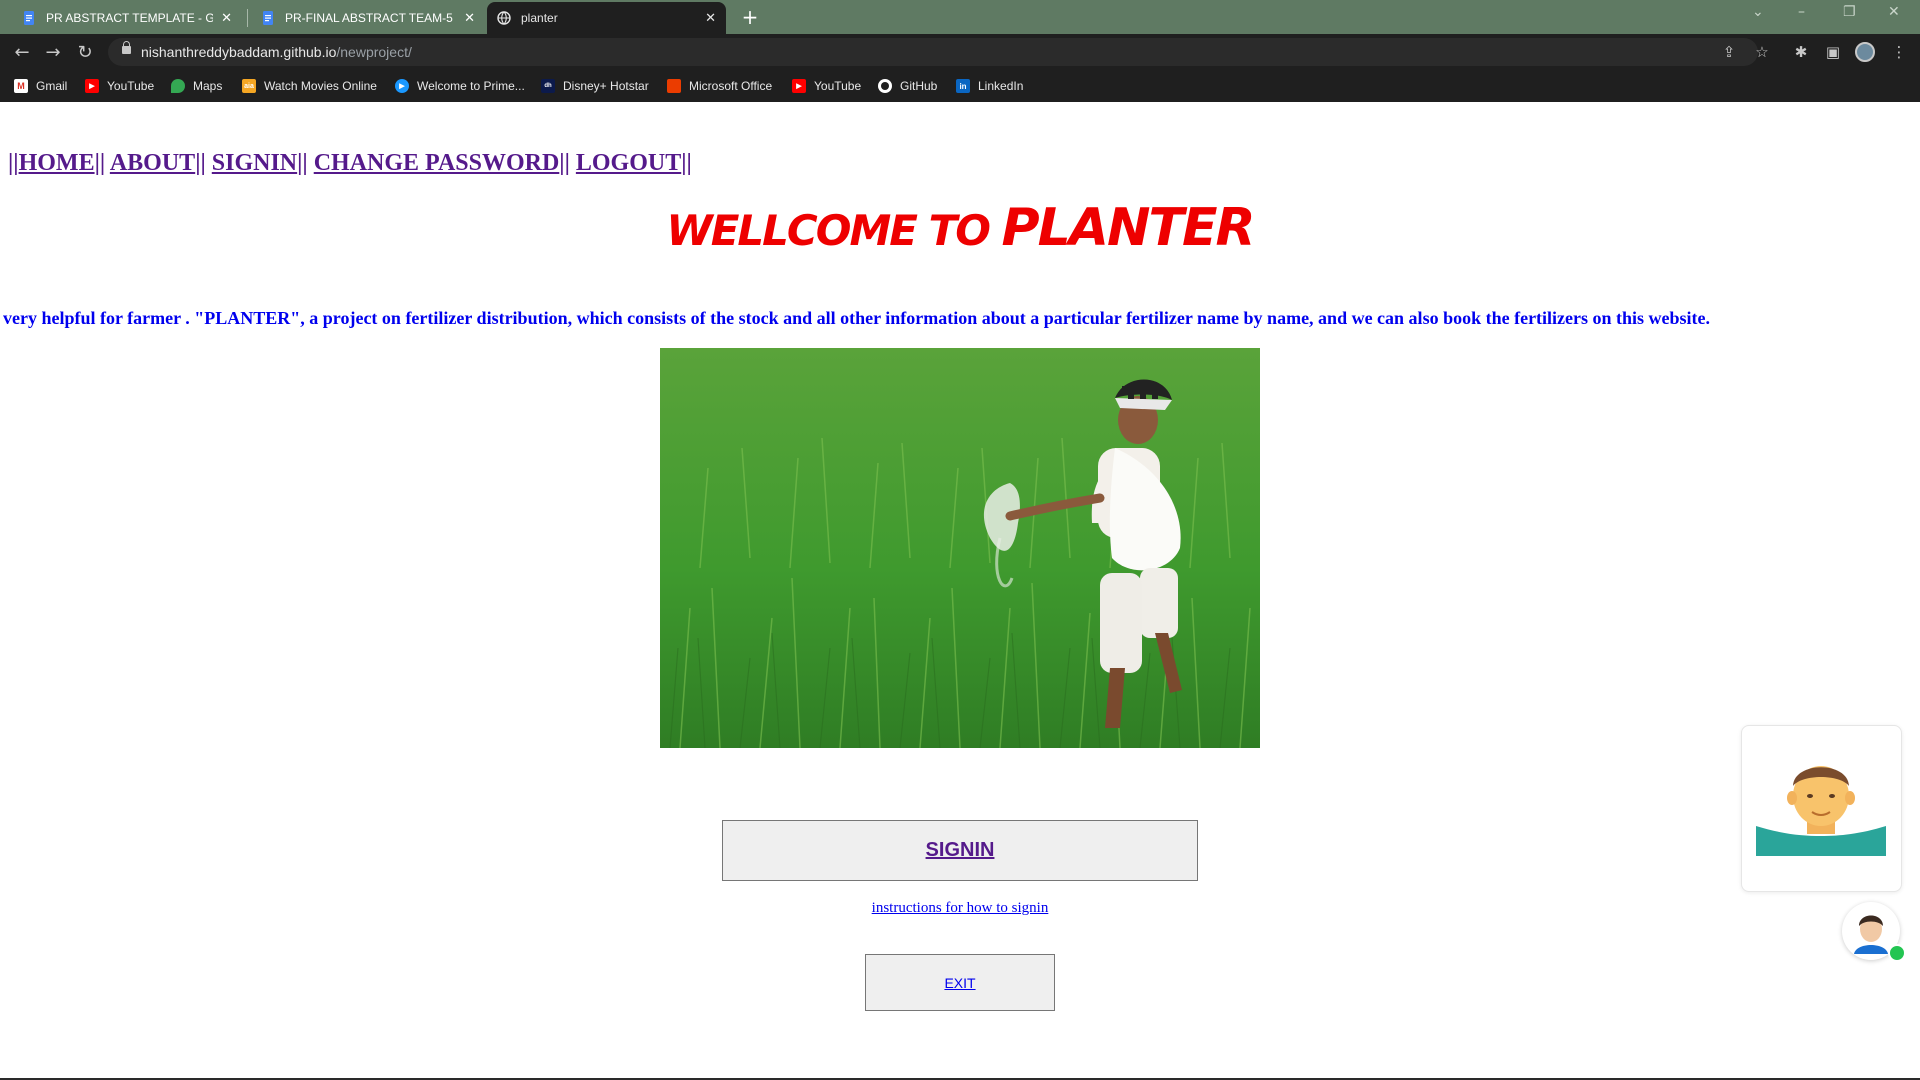 The height and width of the screenshot is (1080, 1920). Describe the element at coordinates (834, 230) in the screenshot. I see `welcome-prefix: WELLCOME TO` at that location.